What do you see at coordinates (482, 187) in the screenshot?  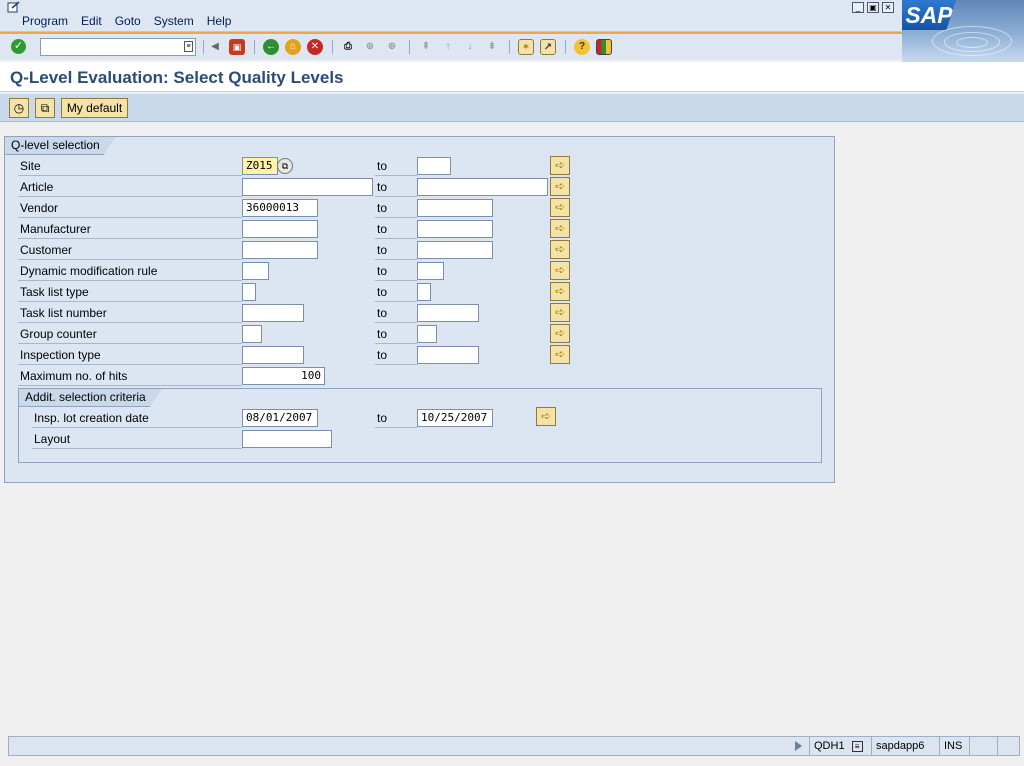 I see `article-to-field` at bounding box center [482, 187].